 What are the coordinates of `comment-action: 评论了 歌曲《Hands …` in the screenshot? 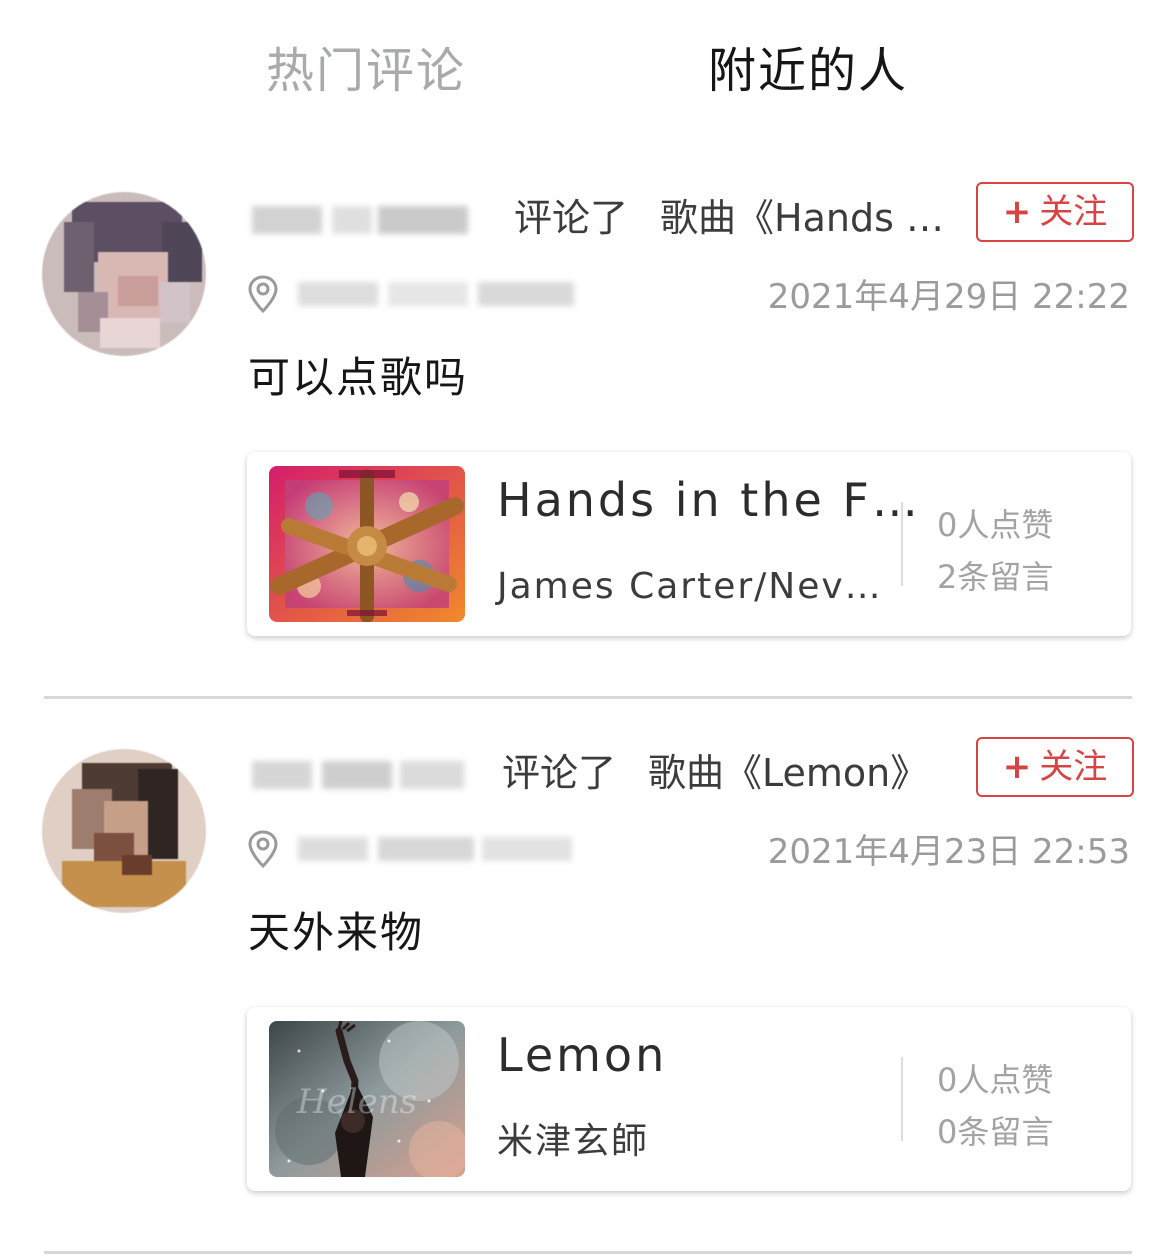 It's located at (729, 218).